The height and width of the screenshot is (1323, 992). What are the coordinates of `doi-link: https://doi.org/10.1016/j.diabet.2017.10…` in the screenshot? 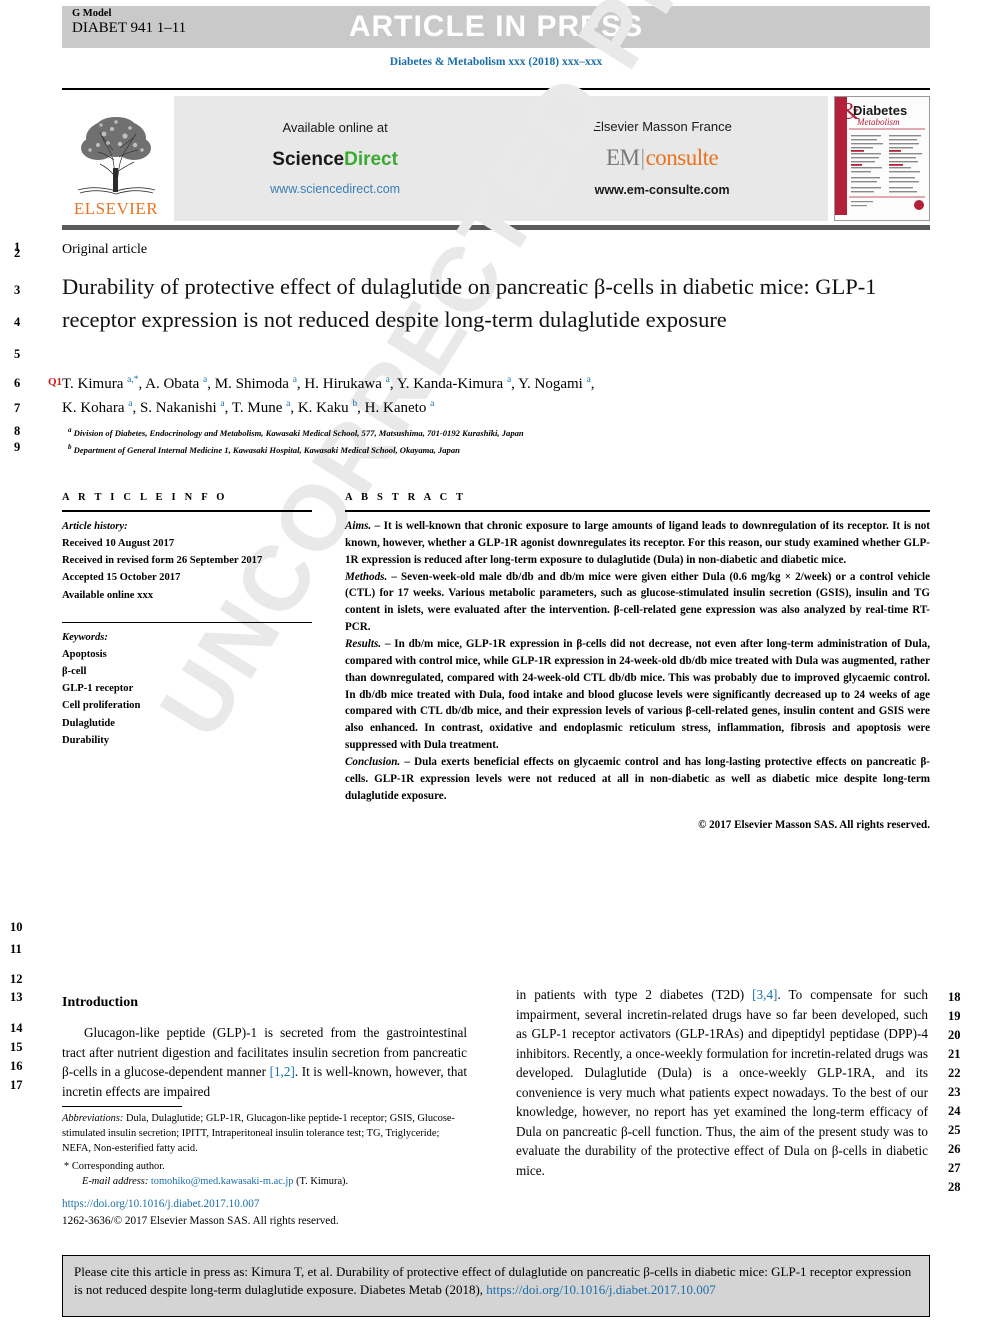 It's located at (200, 1204).